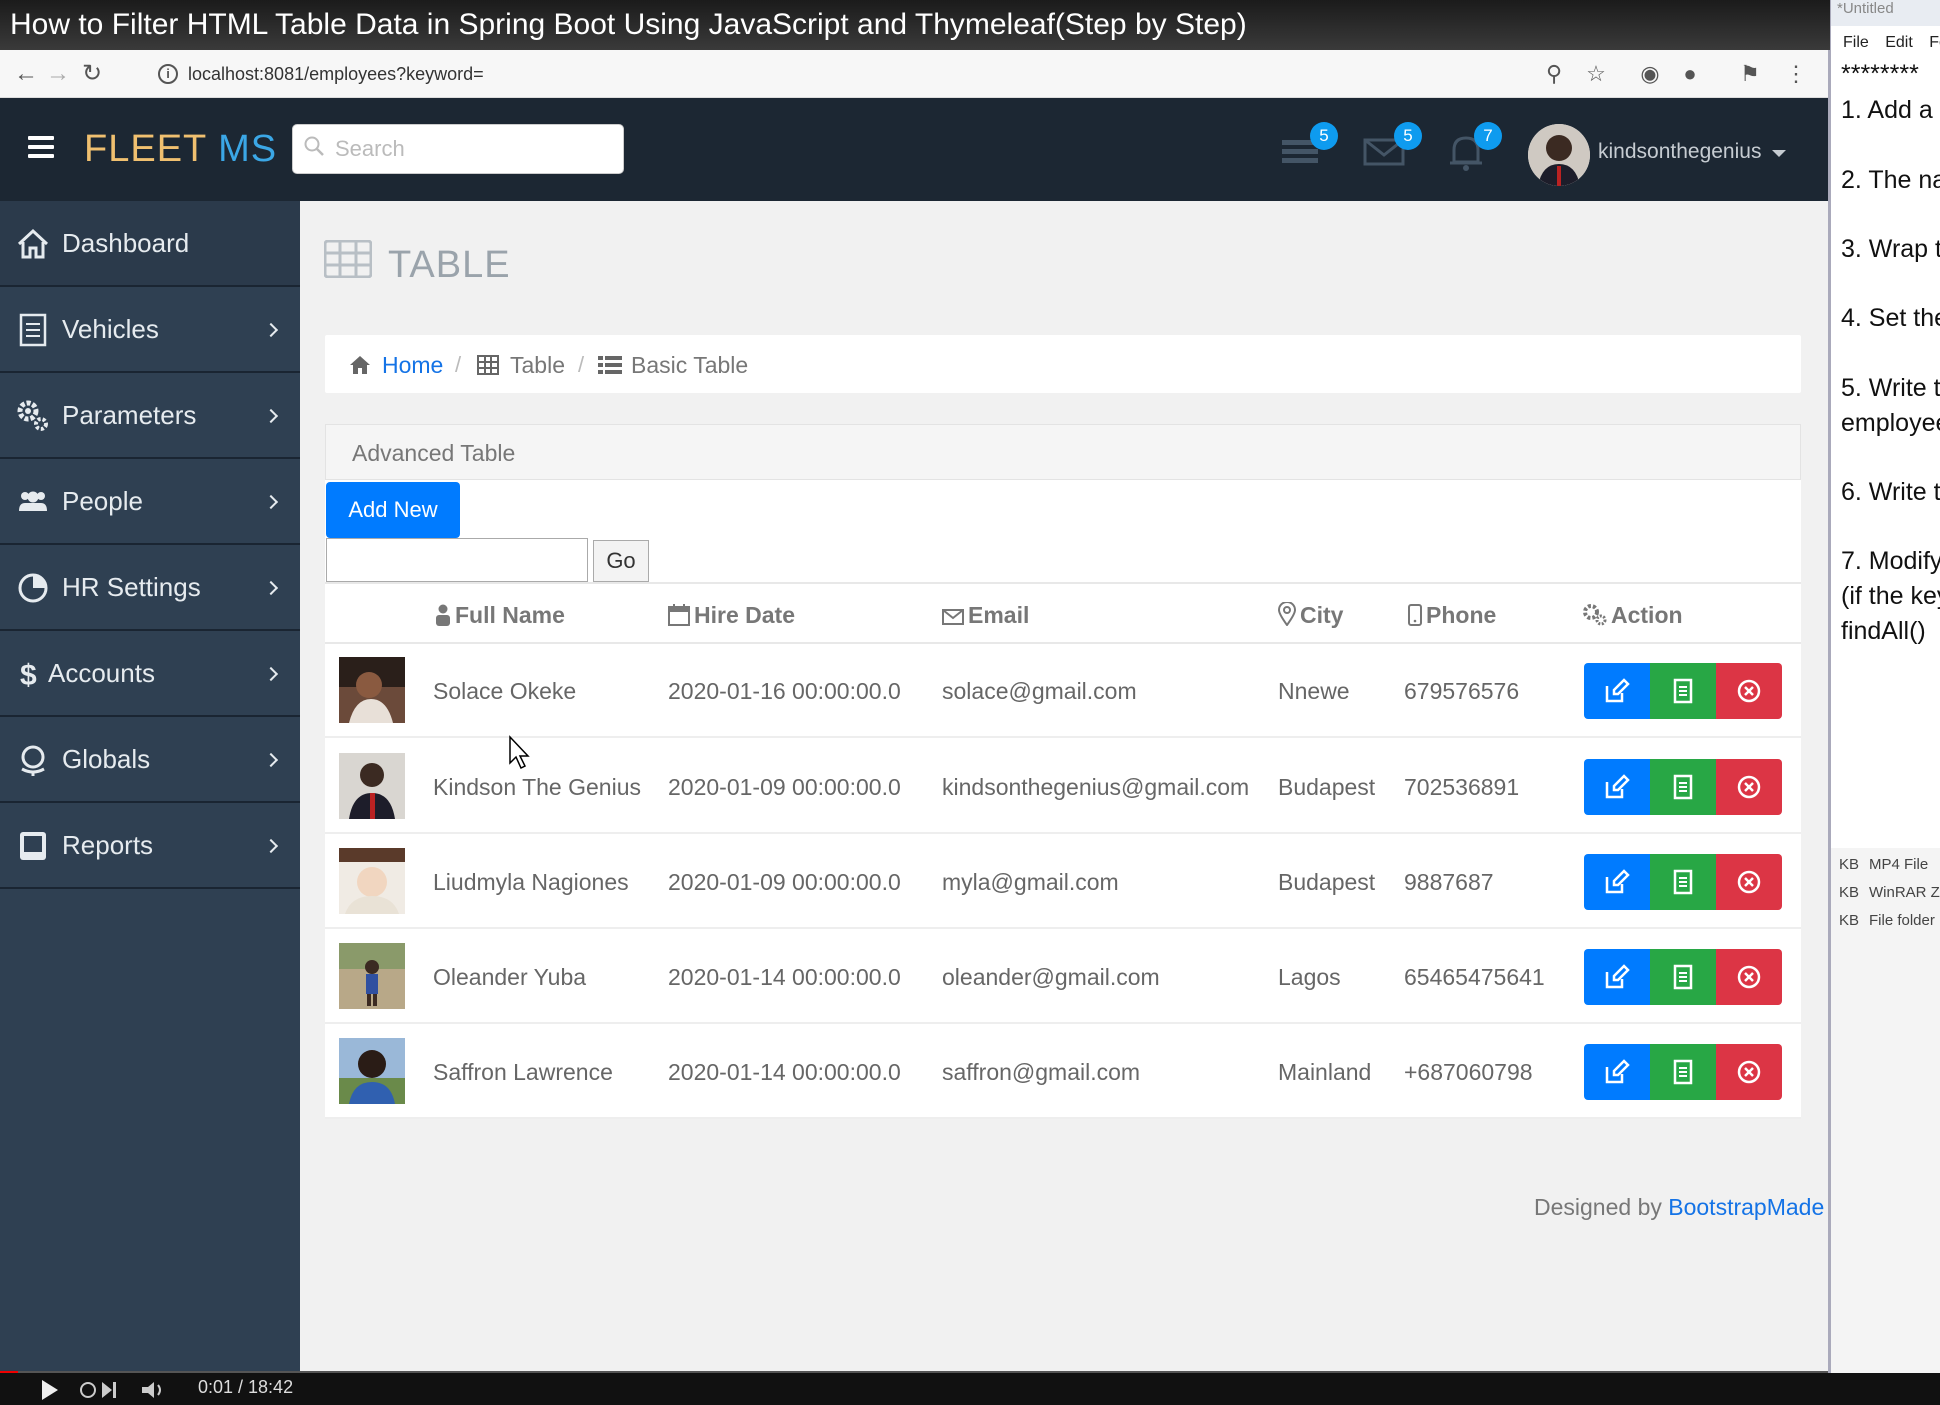  What do you see at coordinates (412, 365) in the screenshot?
I see `breadcrumb-home: Home` at bounding box center [412, 365].